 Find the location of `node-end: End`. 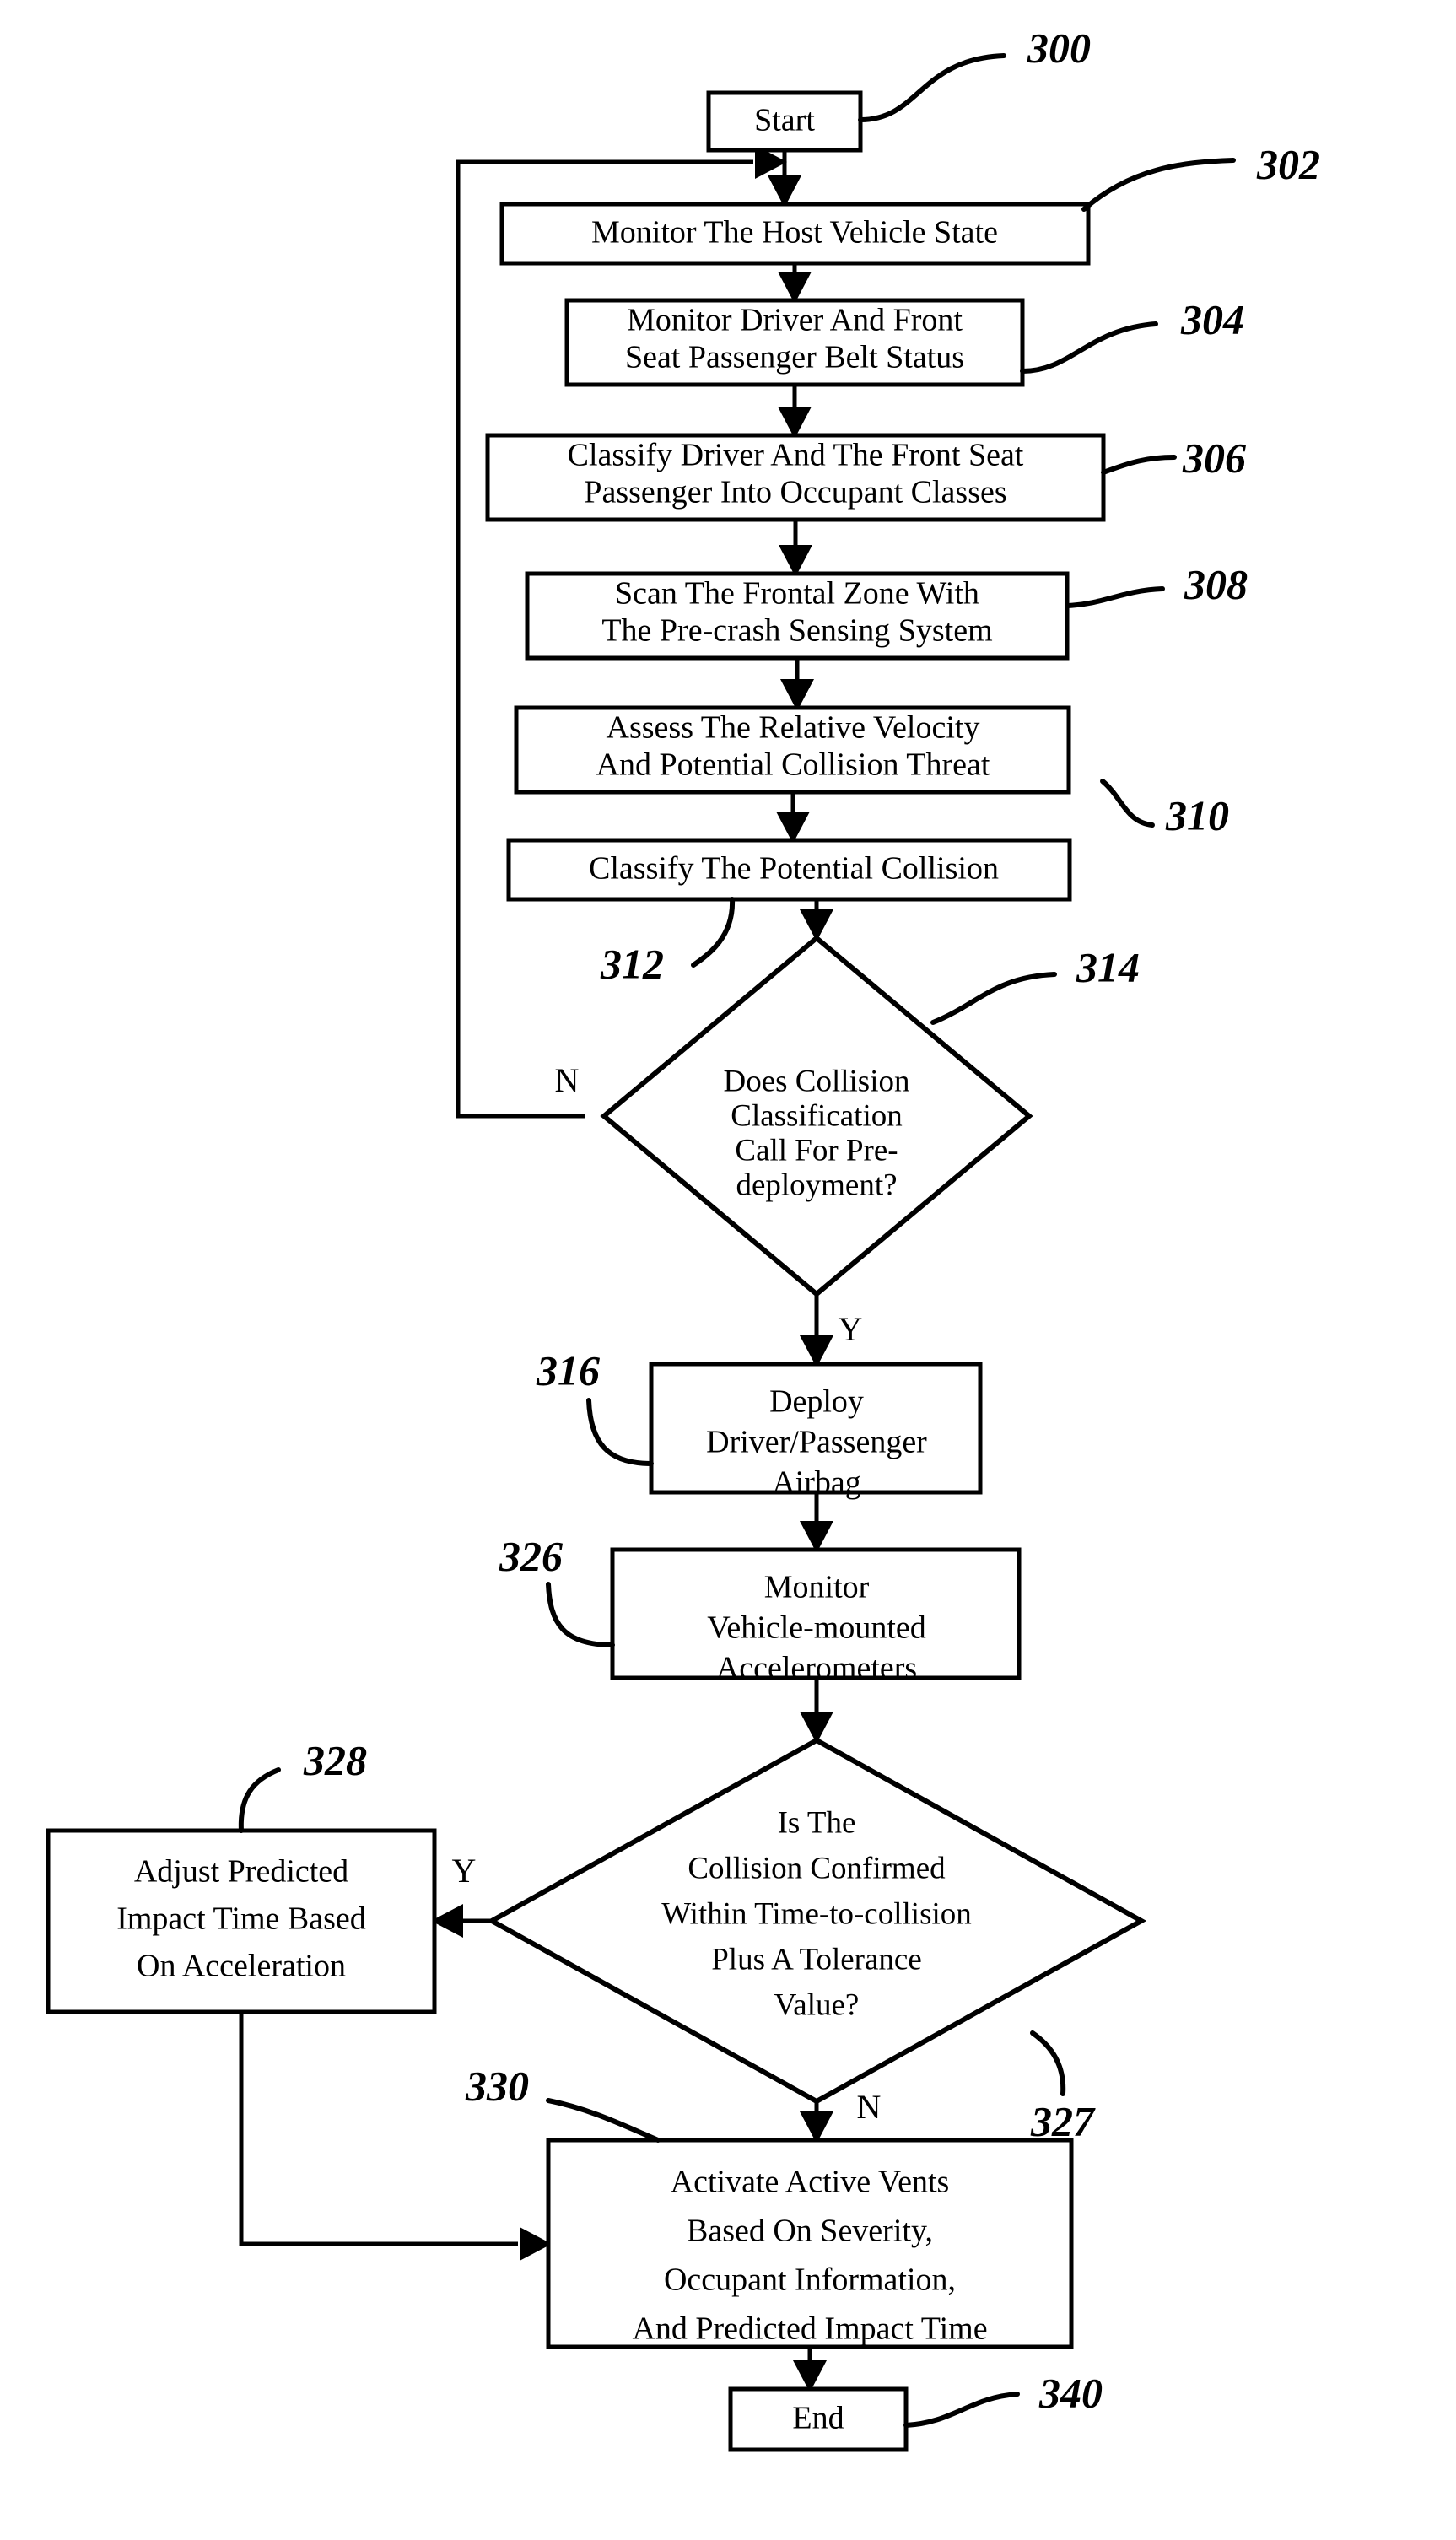

node-end: End is located at coordinates (818, 2419).